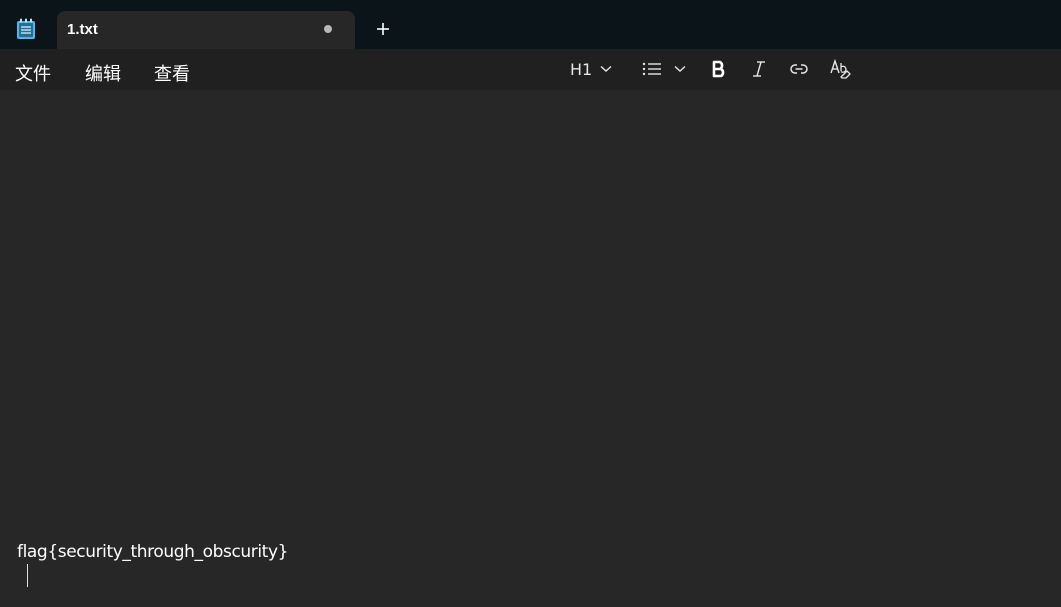 The width and height of the screenshot is (1061, 607). What do you see at coordinates (26, 29) in the screenshot?
I see `notepad-app-icon` at bounding box center [26, 29].